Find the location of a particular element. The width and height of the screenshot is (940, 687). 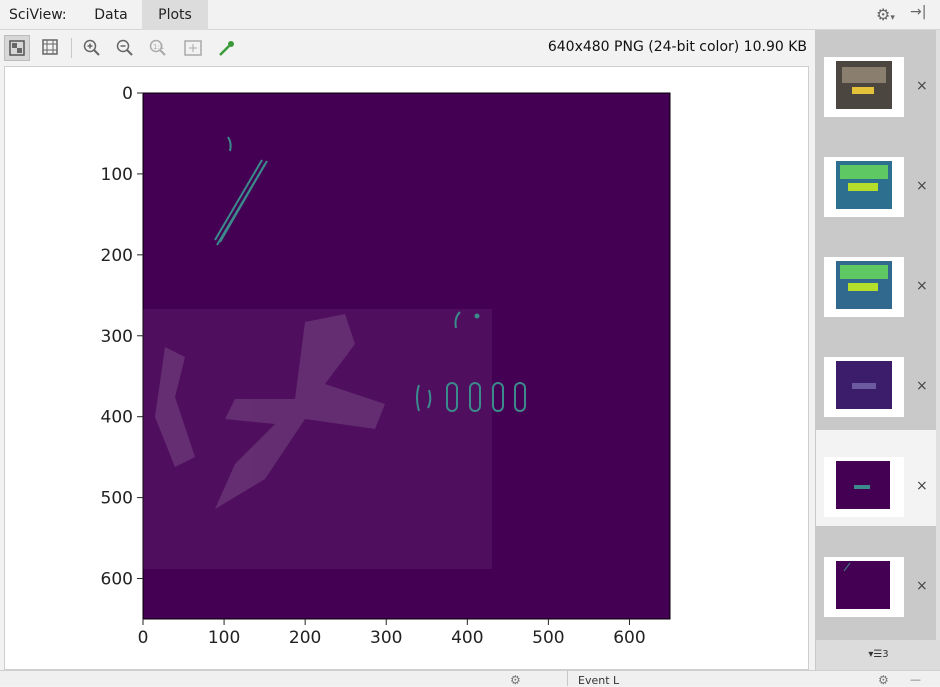

thumbnail-car-photo is located at coordinates (864, 87).